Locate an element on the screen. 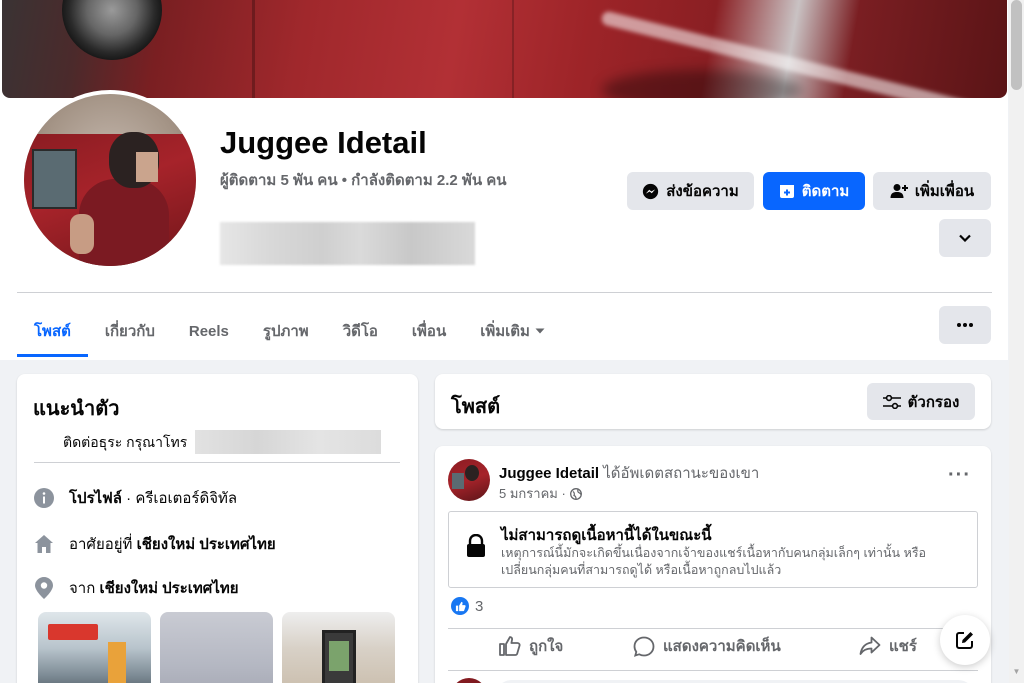 The width and height of the screenshot is (1024, 683). home-icon is located at coordinates (44, 544).